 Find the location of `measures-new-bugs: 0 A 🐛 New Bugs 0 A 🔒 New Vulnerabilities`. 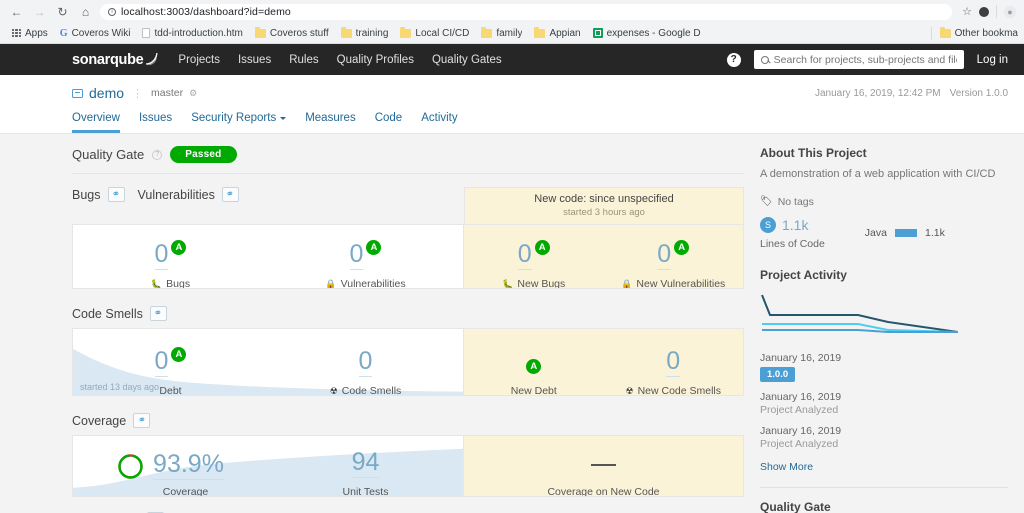

measures-new-bugs: 0 A 🐛 New Bugs 0 A 🔒 New Vulnerabilities is located at coordinates (604, 256).